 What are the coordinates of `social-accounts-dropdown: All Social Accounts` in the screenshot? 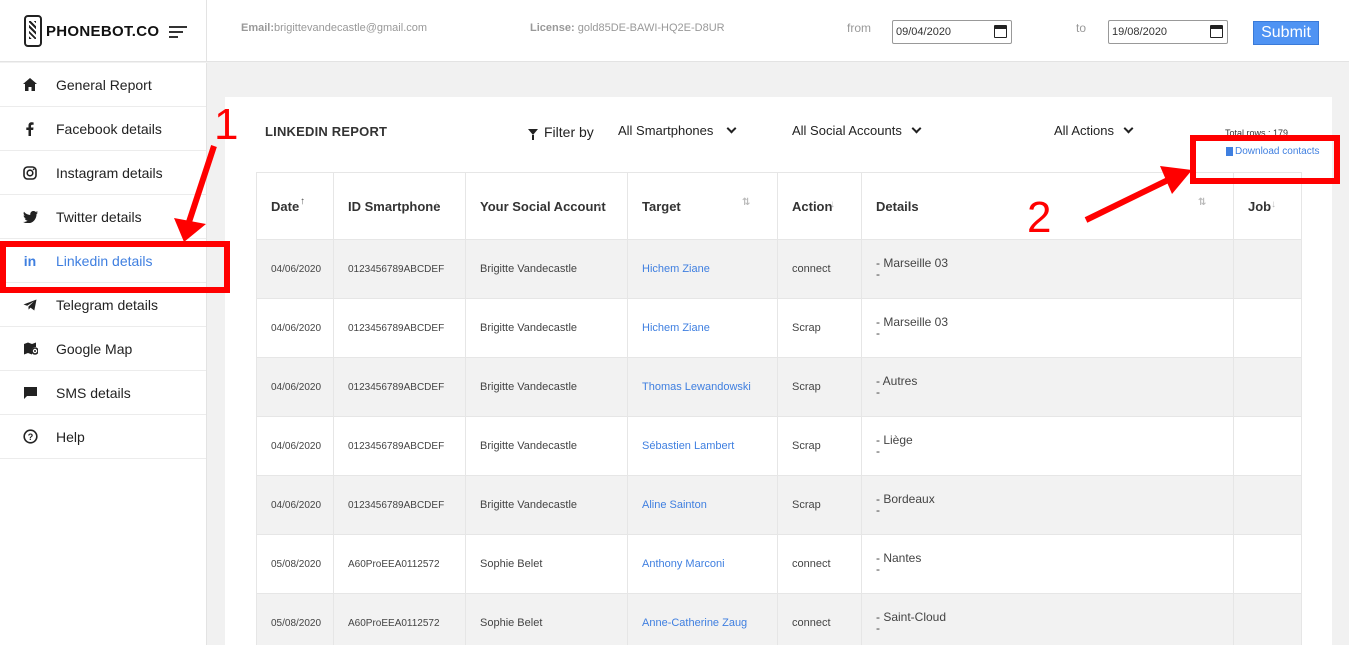 It's located at (857, 130).